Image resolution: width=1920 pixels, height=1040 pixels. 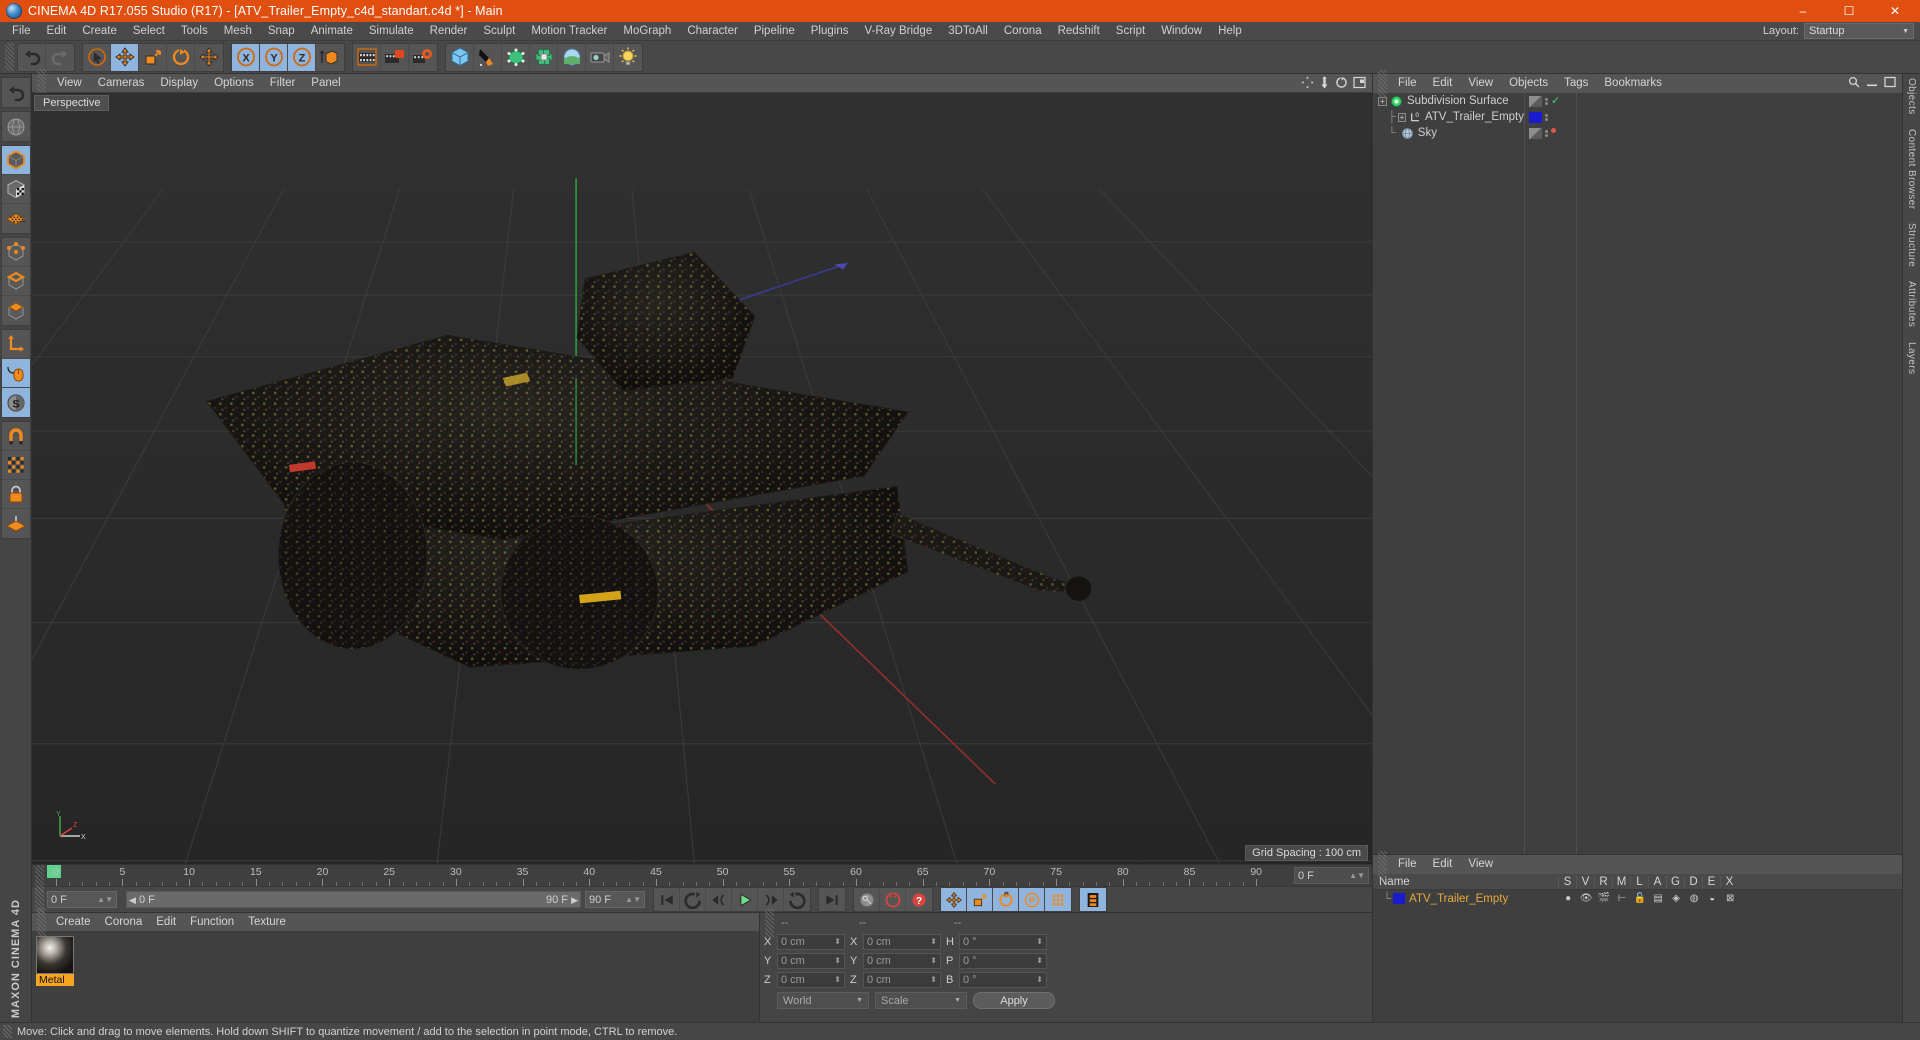 What do you see at coordinates (423, 57) in the screenshot?
I see `render-settings-button` at bounding box center [423, 57].